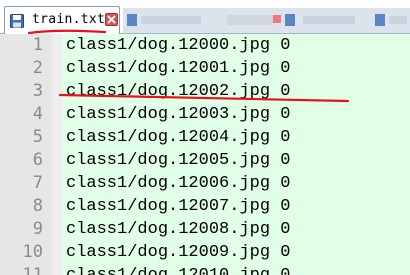 This screenshot has width=410, height=275. I want to click on text-line: class1/dog.12000.jpg 0, so click(178, 45).